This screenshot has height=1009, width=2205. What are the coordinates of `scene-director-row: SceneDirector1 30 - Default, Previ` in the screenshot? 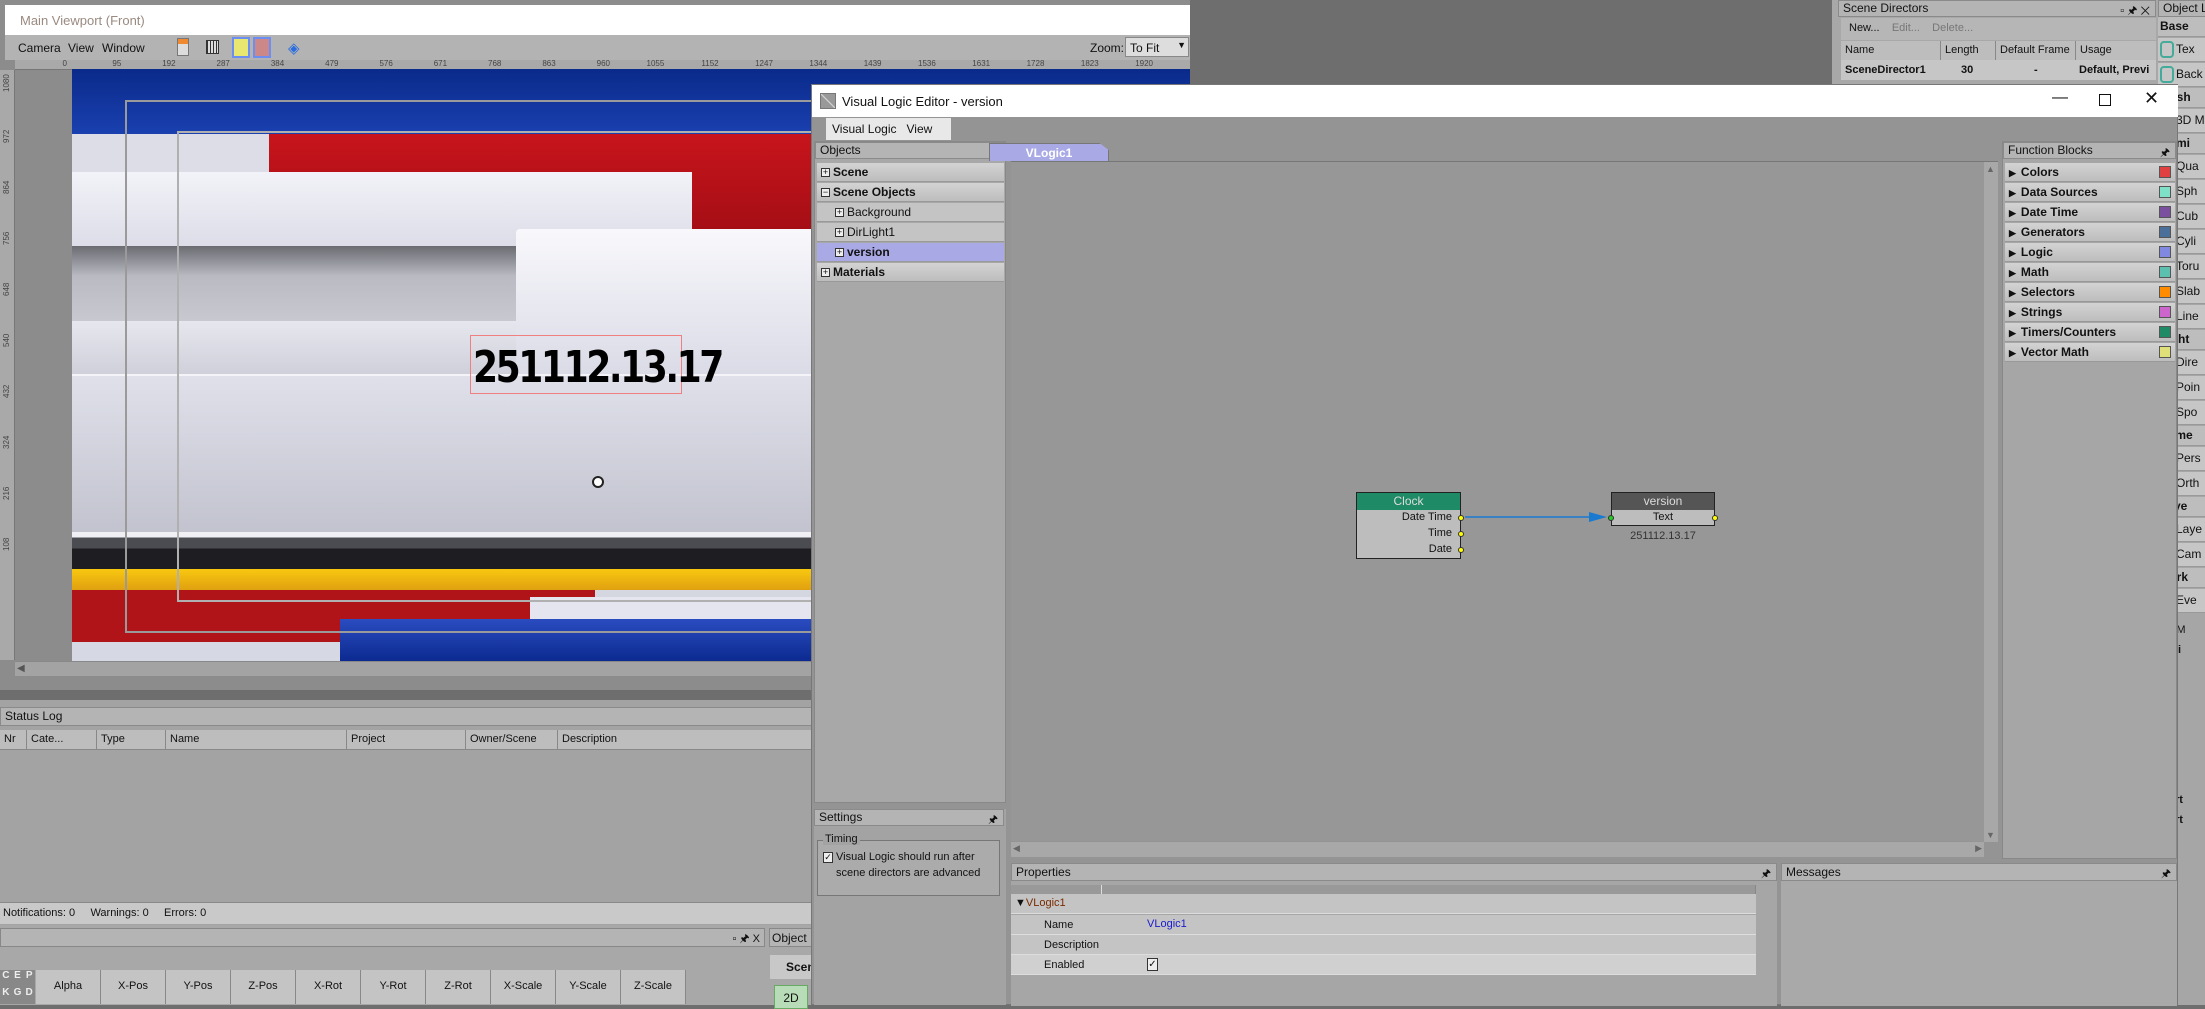 It's located at (1998, 70).